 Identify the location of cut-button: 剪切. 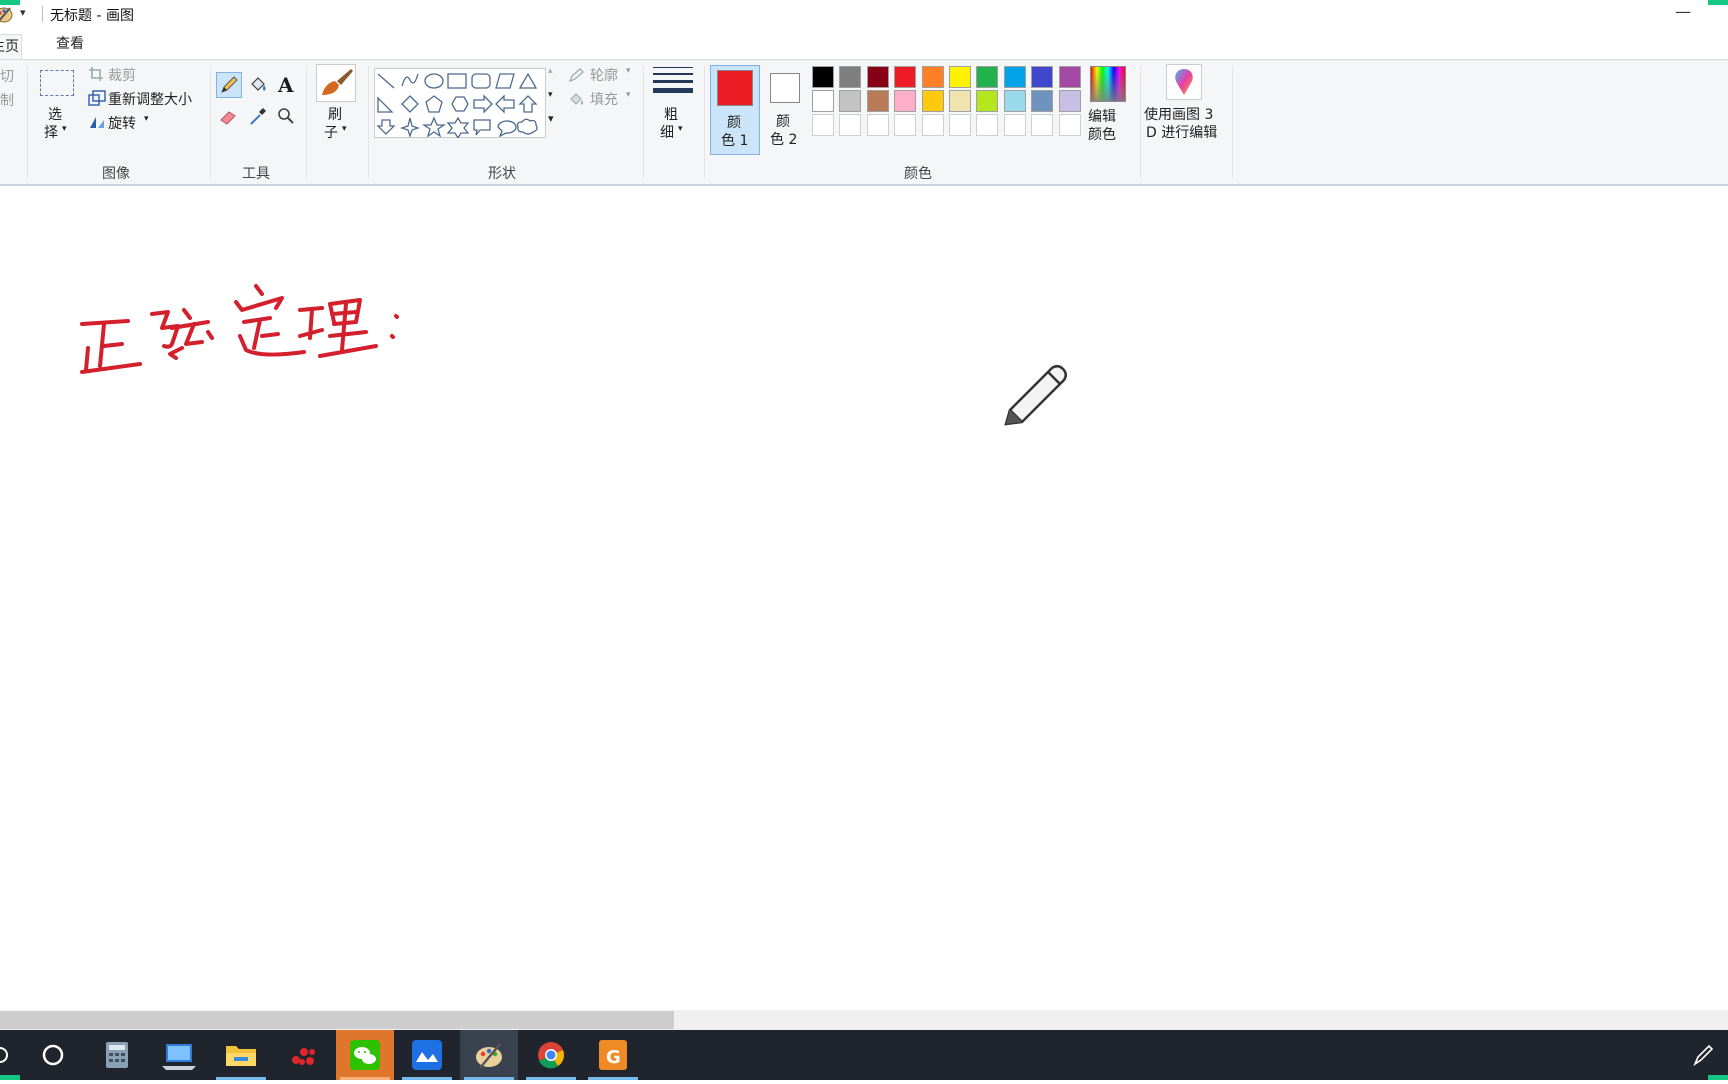
(7, 76).